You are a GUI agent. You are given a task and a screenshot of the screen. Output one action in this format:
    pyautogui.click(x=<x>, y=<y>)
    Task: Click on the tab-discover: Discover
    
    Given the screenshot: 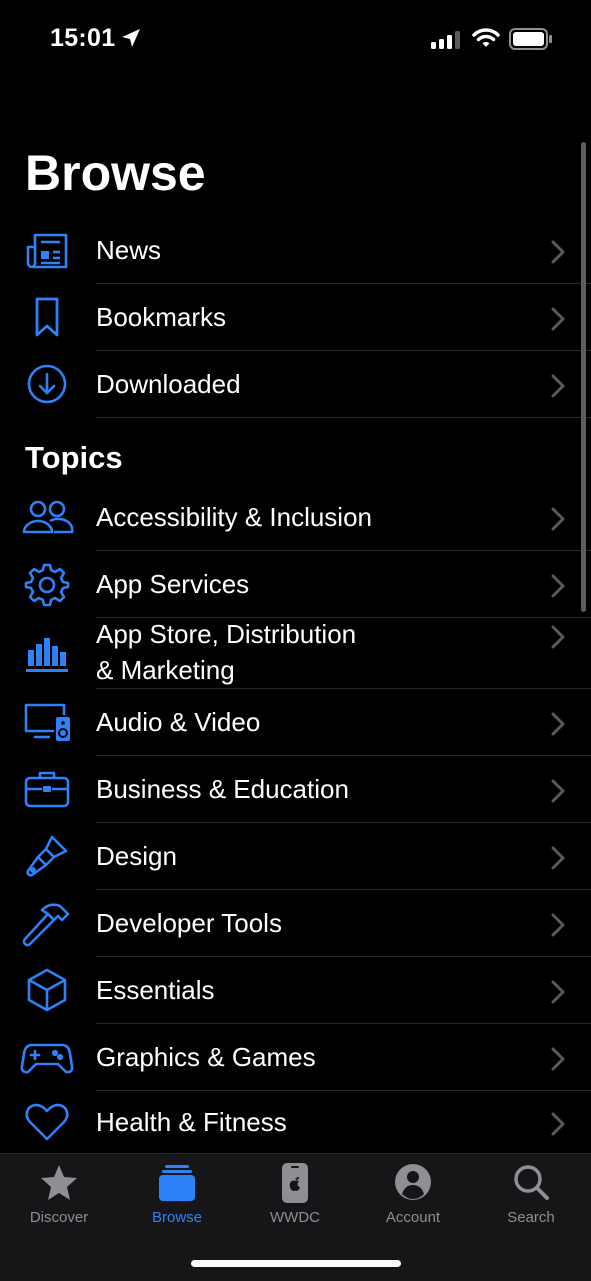 What is the action you would take?
    pyautogui.click(x=59, y=1199)
    